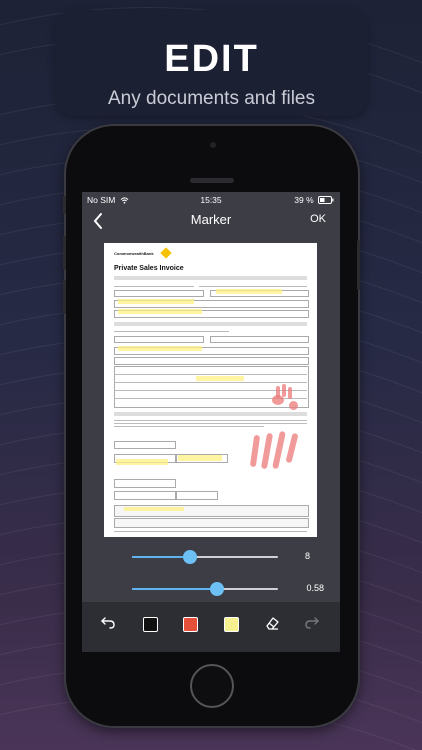 The image size is (422, 750). What do you see at coordinates (307, 556) in the screenshot?
I see `size-value: 8` at bounding box center [307, 556].